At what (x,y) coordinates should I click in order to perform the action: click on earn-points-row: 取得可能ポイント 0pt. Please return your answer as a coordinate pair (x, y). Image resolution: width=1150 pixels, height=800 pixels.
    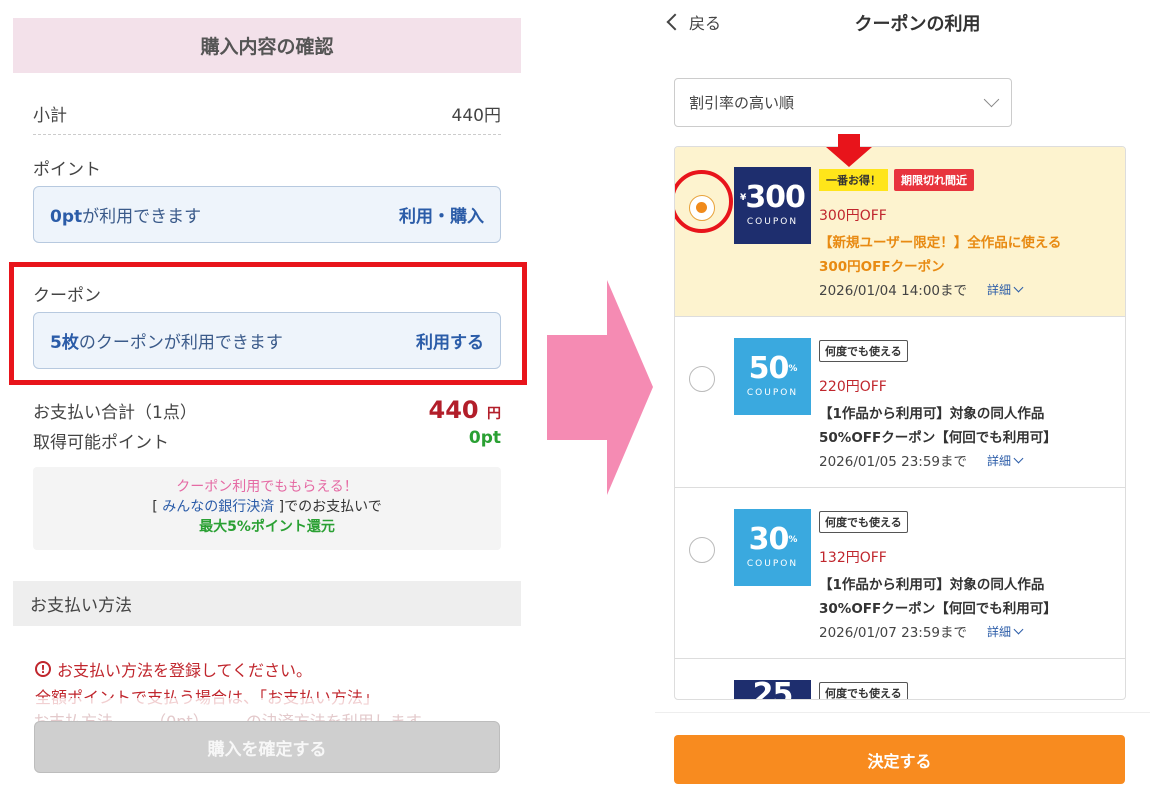
    Looking at the image, I should click on (267, 440).